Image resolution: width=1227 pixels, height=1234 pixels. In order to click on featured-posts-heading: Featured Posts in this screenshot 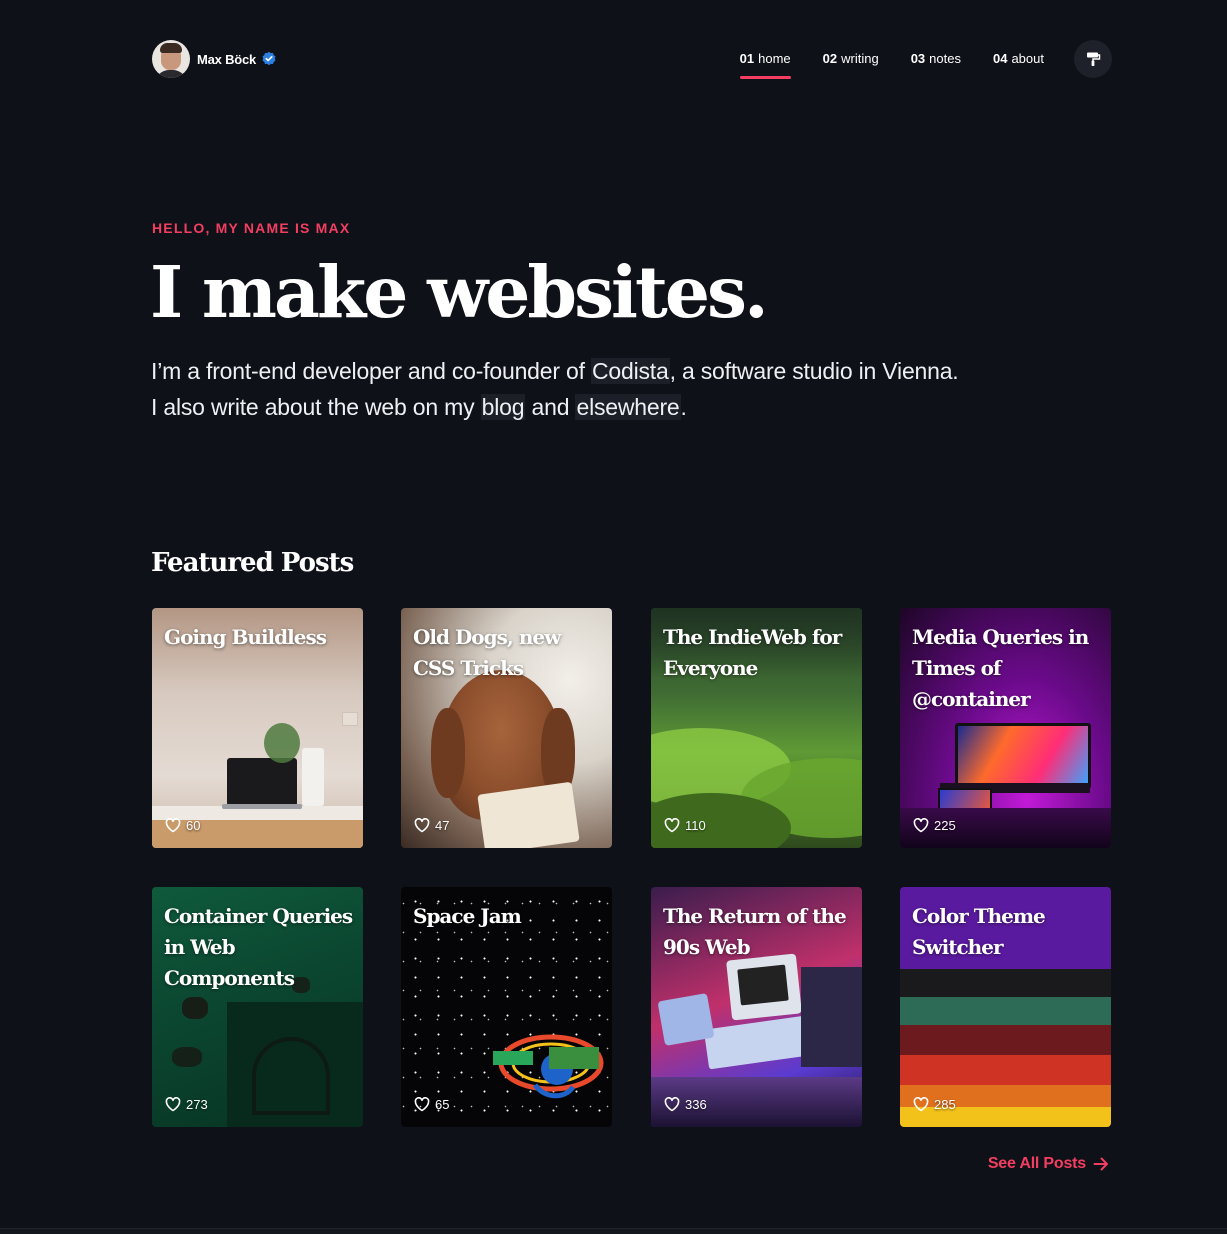, I will do `click(252, 563)`.